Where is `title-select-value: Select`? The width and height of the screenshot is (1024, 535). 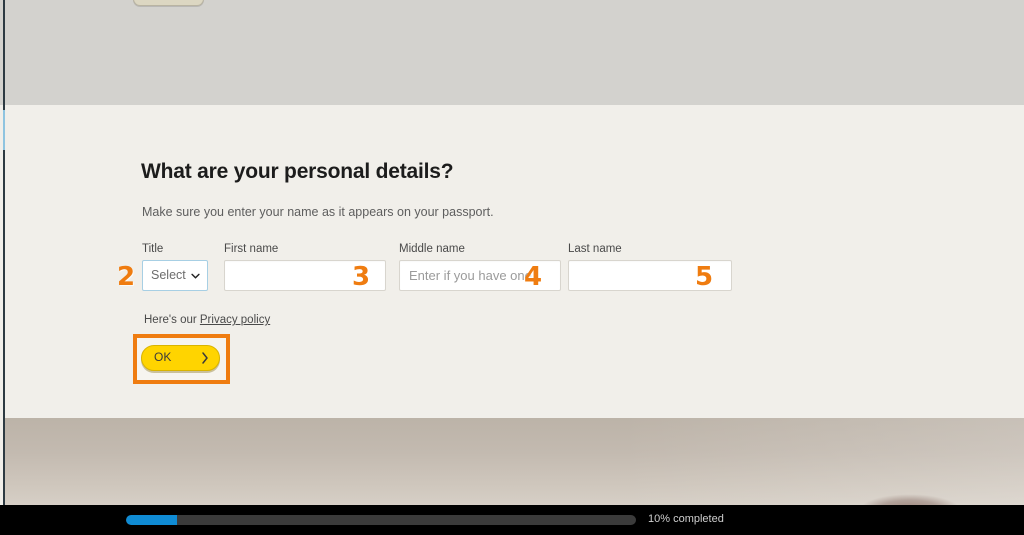 title-select-value: Select is located at coordinates (168, 275).